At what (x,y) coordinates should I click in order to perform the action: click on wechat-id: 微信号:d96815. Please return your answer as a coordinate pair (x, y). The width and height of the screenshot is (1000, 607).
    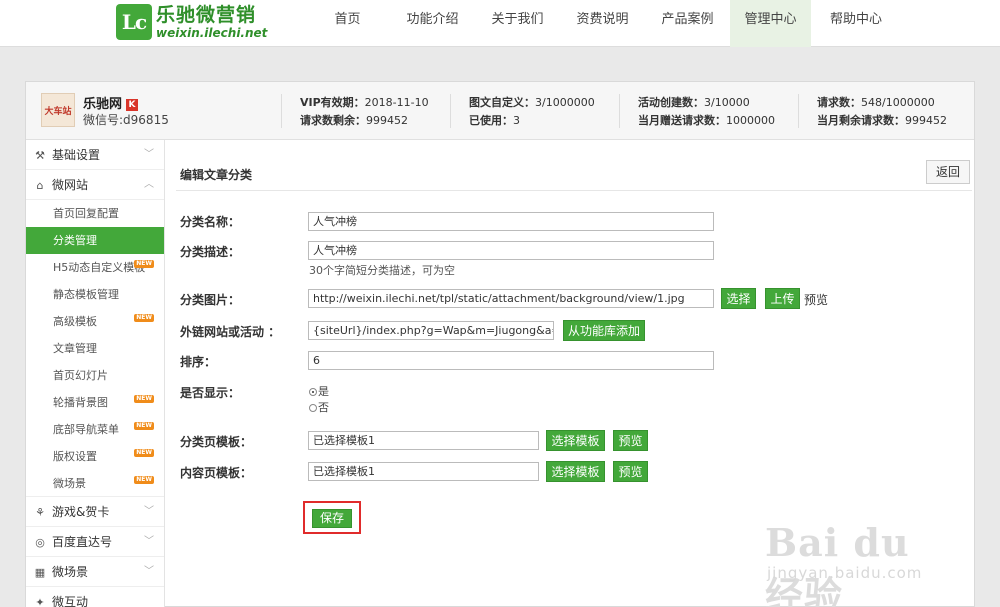
    Looking at the image, I should click on (126, 120).